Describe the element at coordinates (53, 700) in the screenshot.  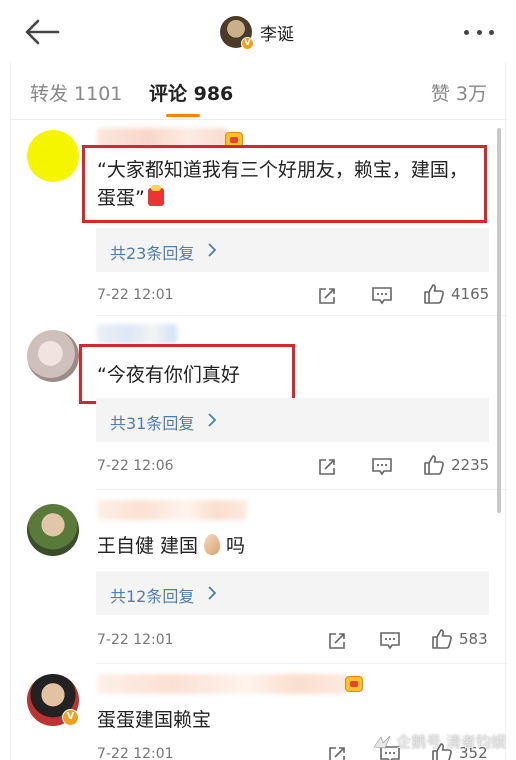
I see `commenter-avatar: V` at that location.